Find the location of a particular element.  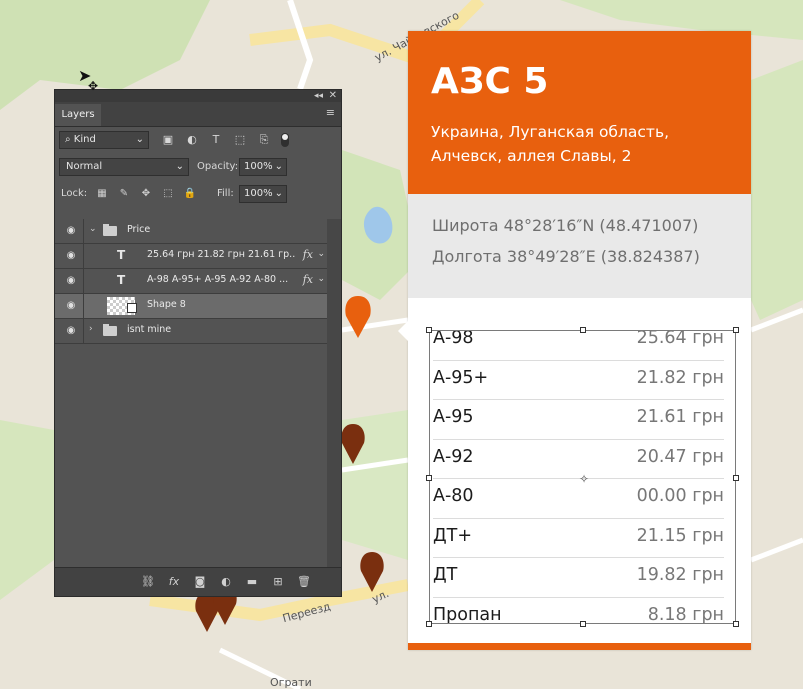

lock-transparent-pixels-icon: ▦ is located at coordinates (102, 194).